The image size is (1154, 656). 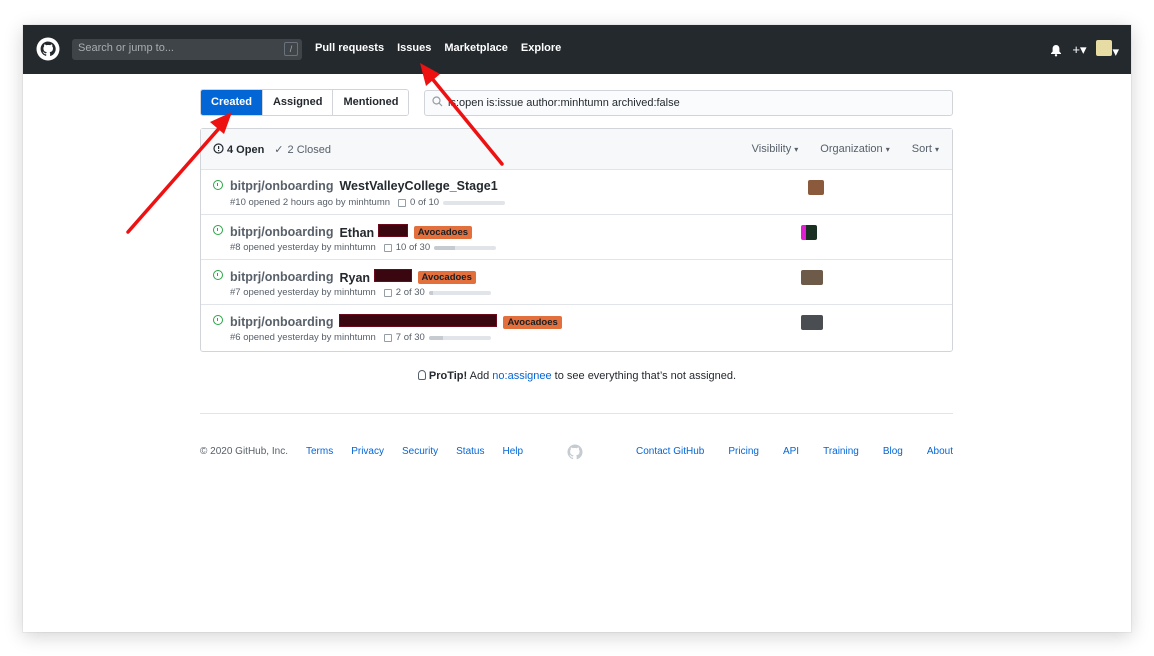 I want to click on no-assignee-link: no:assignee, so click(x=521, y=376).